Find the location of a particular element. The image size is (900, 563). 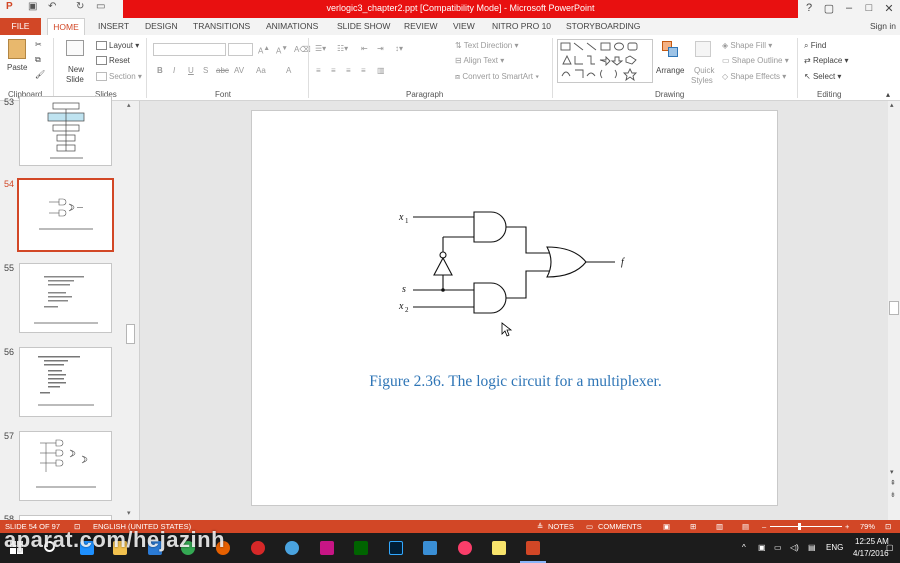

opera-icon is located at coordinates (258, 548).